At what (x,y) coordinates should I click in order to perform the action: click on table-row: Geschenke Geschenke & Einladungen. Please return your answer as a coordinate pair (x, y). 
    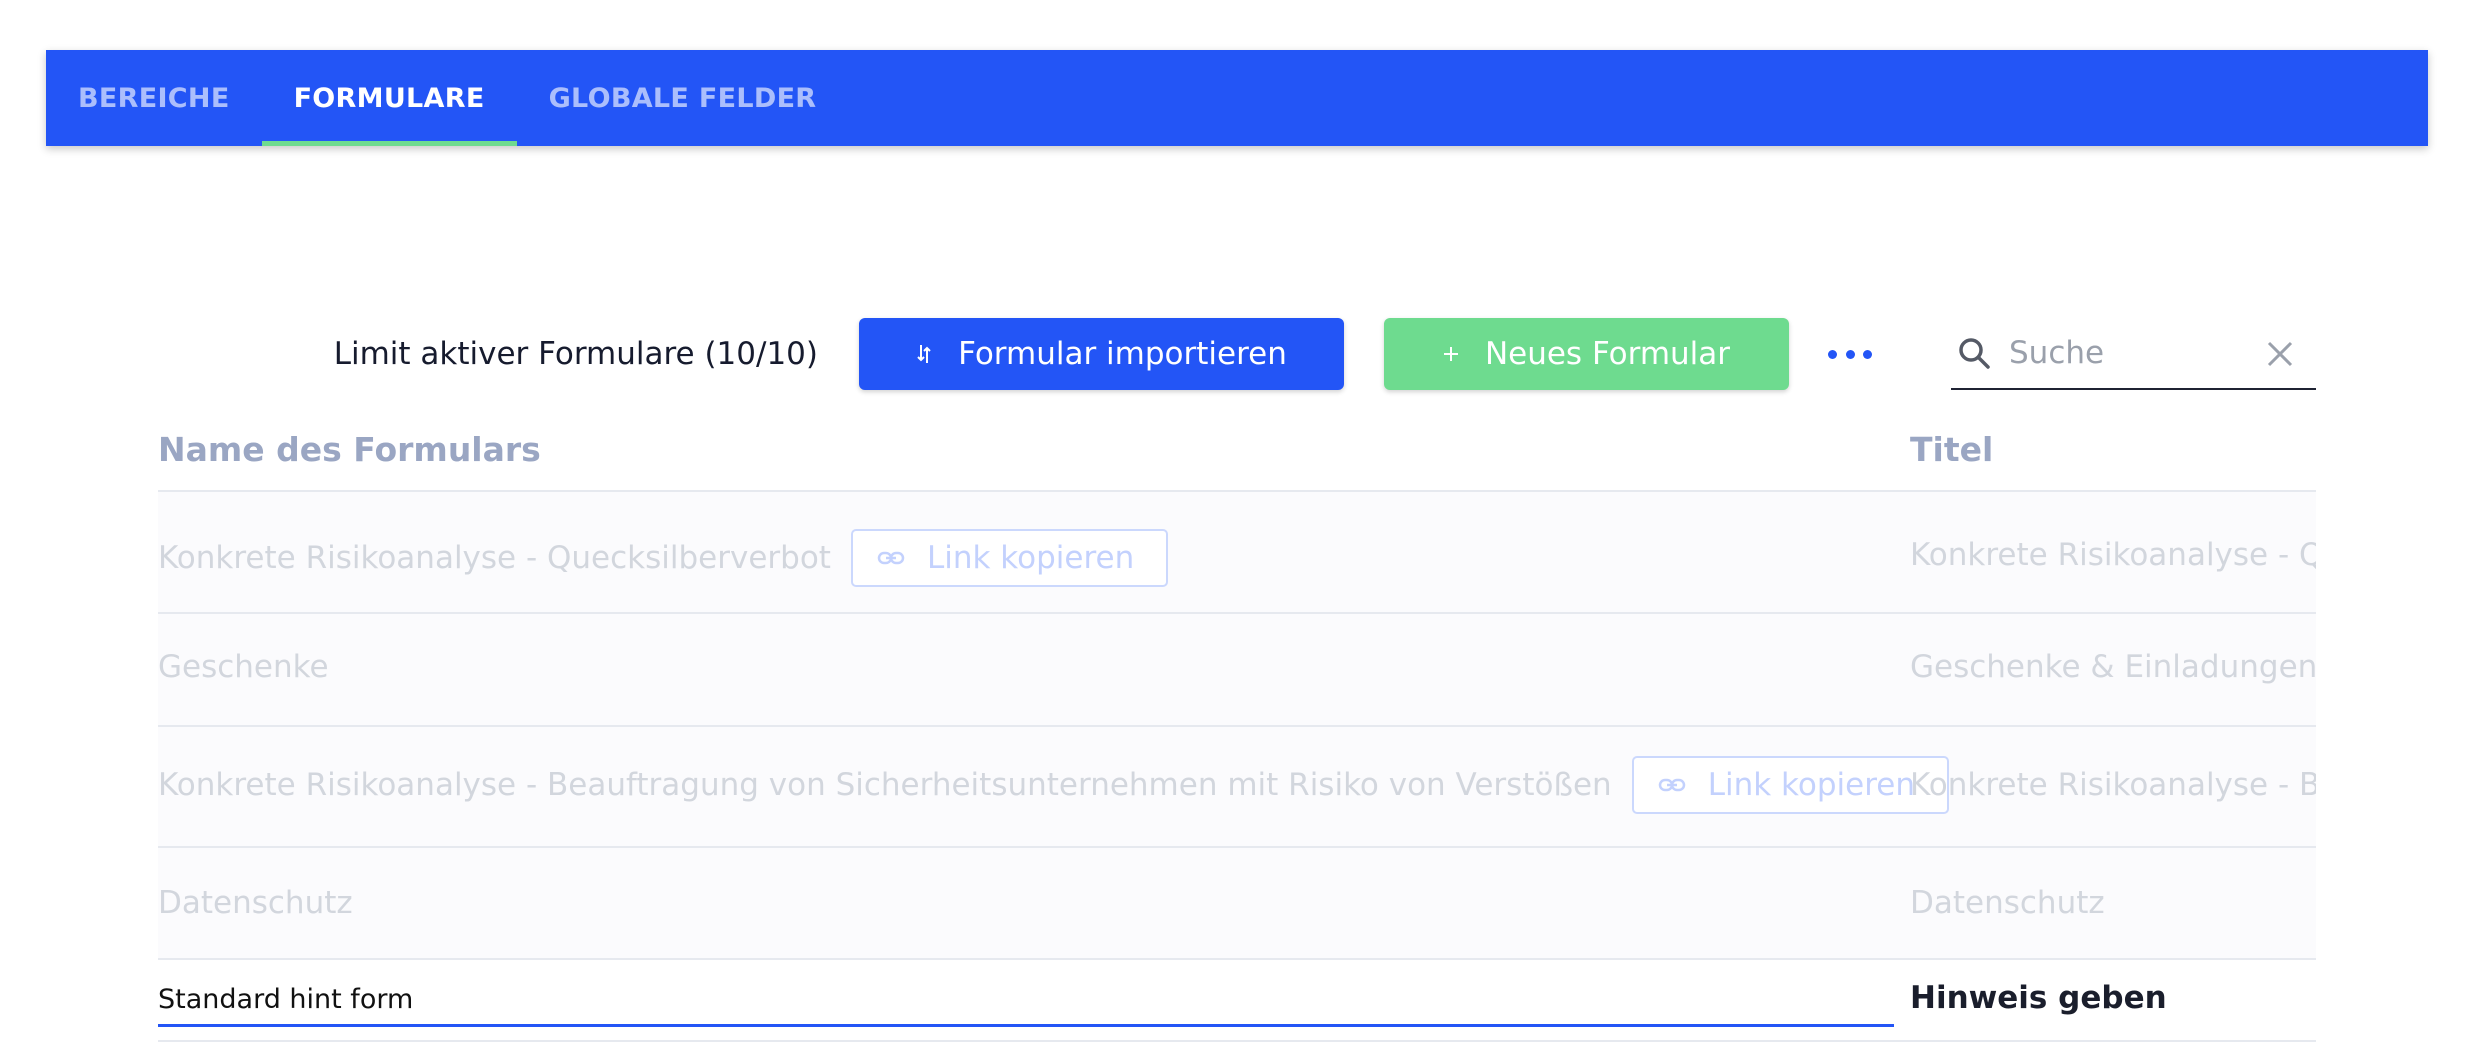
    Looking at the image, I should click on (1237, 670).